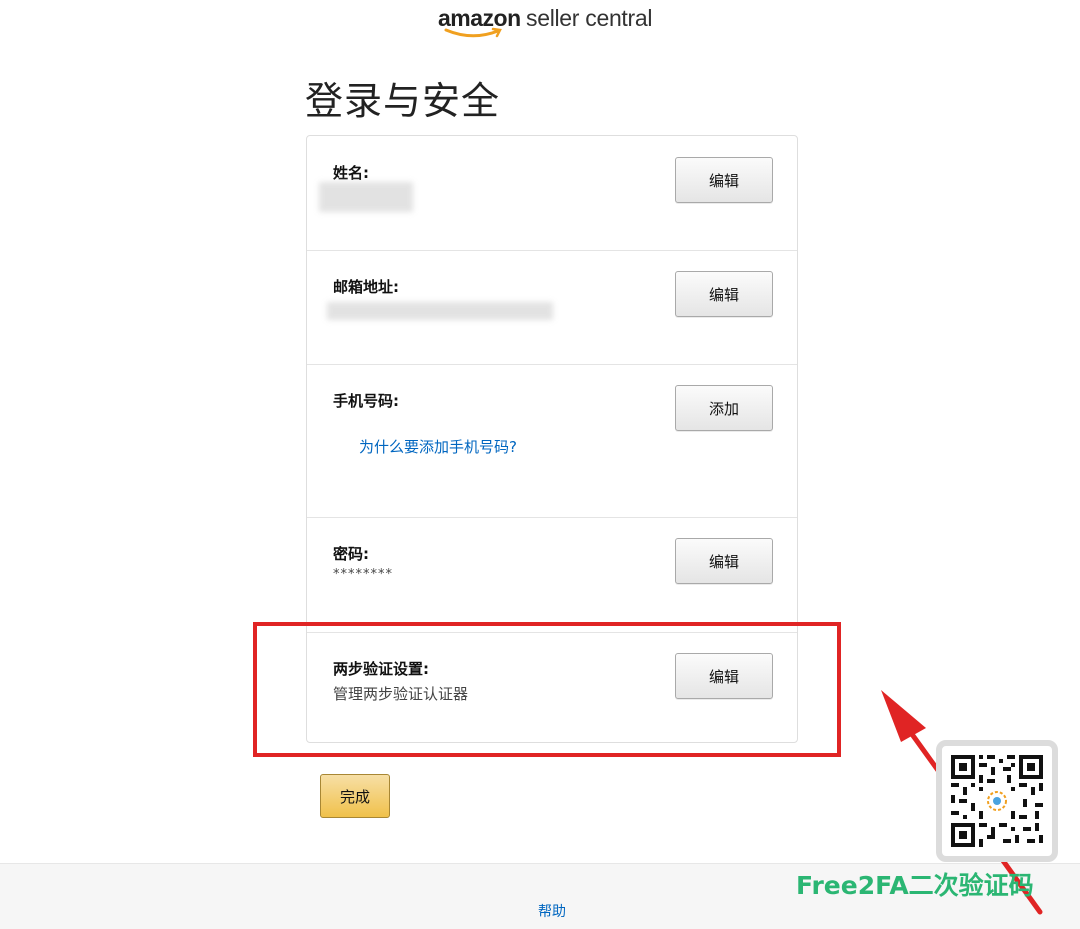  What do you see at coordinates (724, 180) in the screenshot?
I see `edit-name-button: 编辑` at bounding box center [724, 180].